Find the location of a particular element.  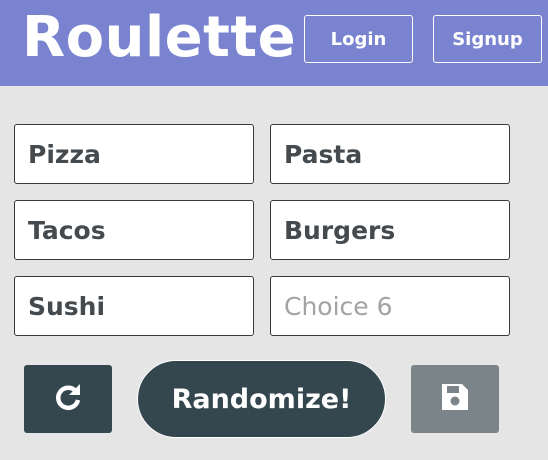

app-title: Roulette is located at coordinates (159, 37).